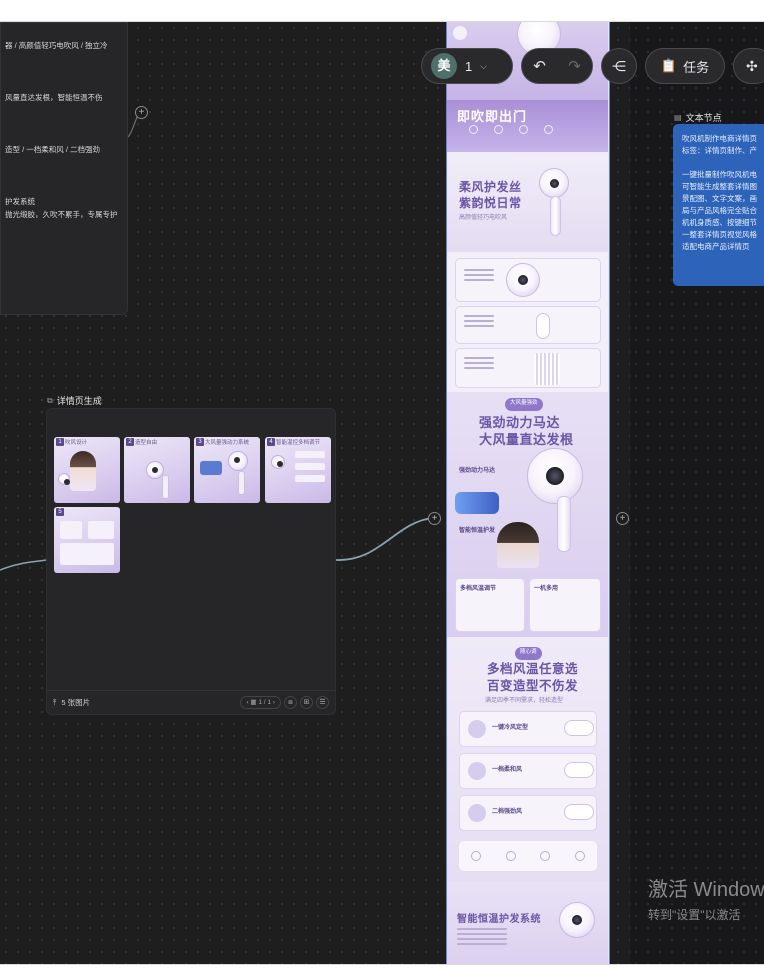 This screenshot has width=764, height=971. Describe the element at coordinates (527, 202) in the screenshot. I see `section-intro: 柔风护发丝 紫韵悦日常 高颜值轻巧电吹风` at that location.